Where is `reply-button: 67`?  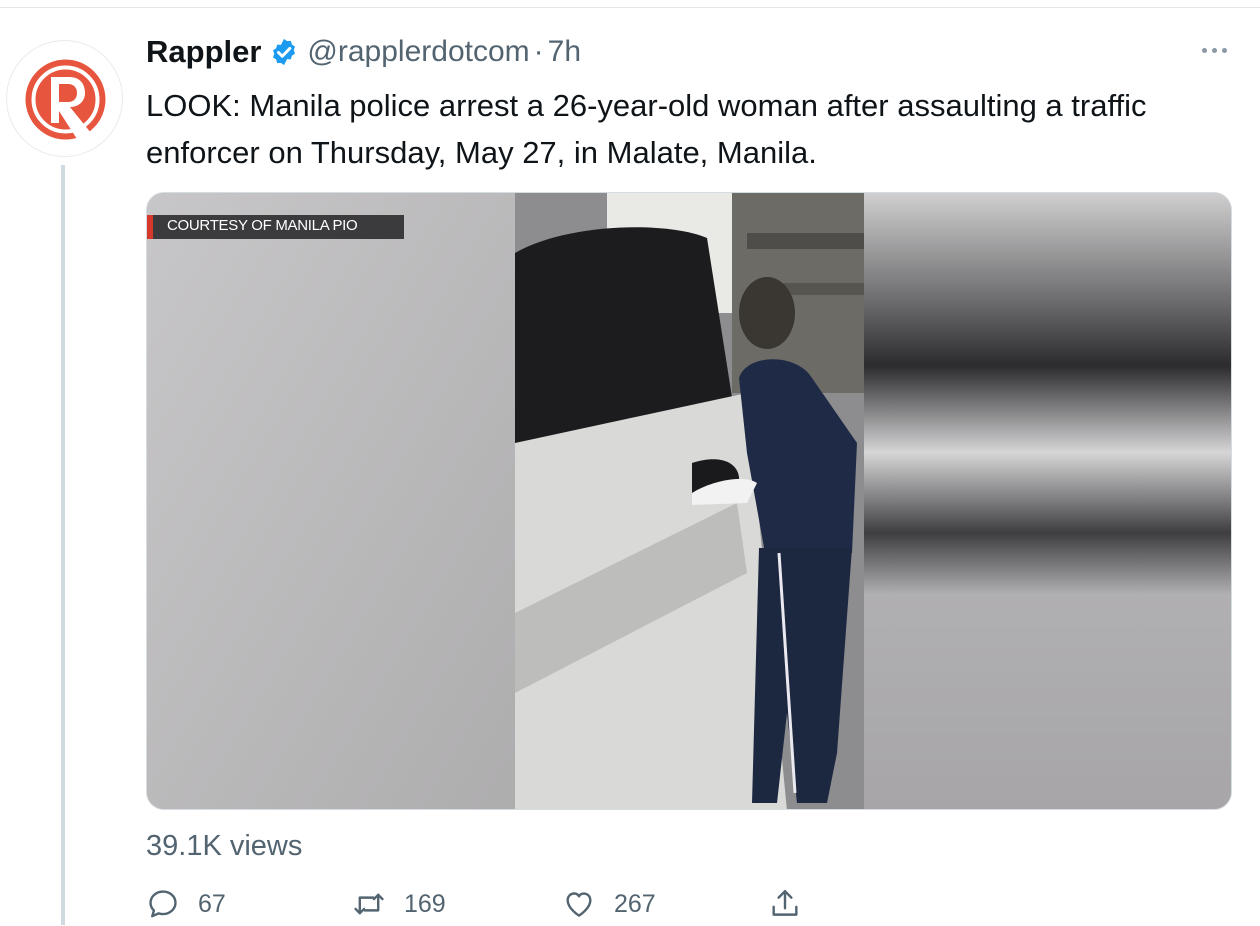
reply-button: 67 is located at coordinates (186, 904).